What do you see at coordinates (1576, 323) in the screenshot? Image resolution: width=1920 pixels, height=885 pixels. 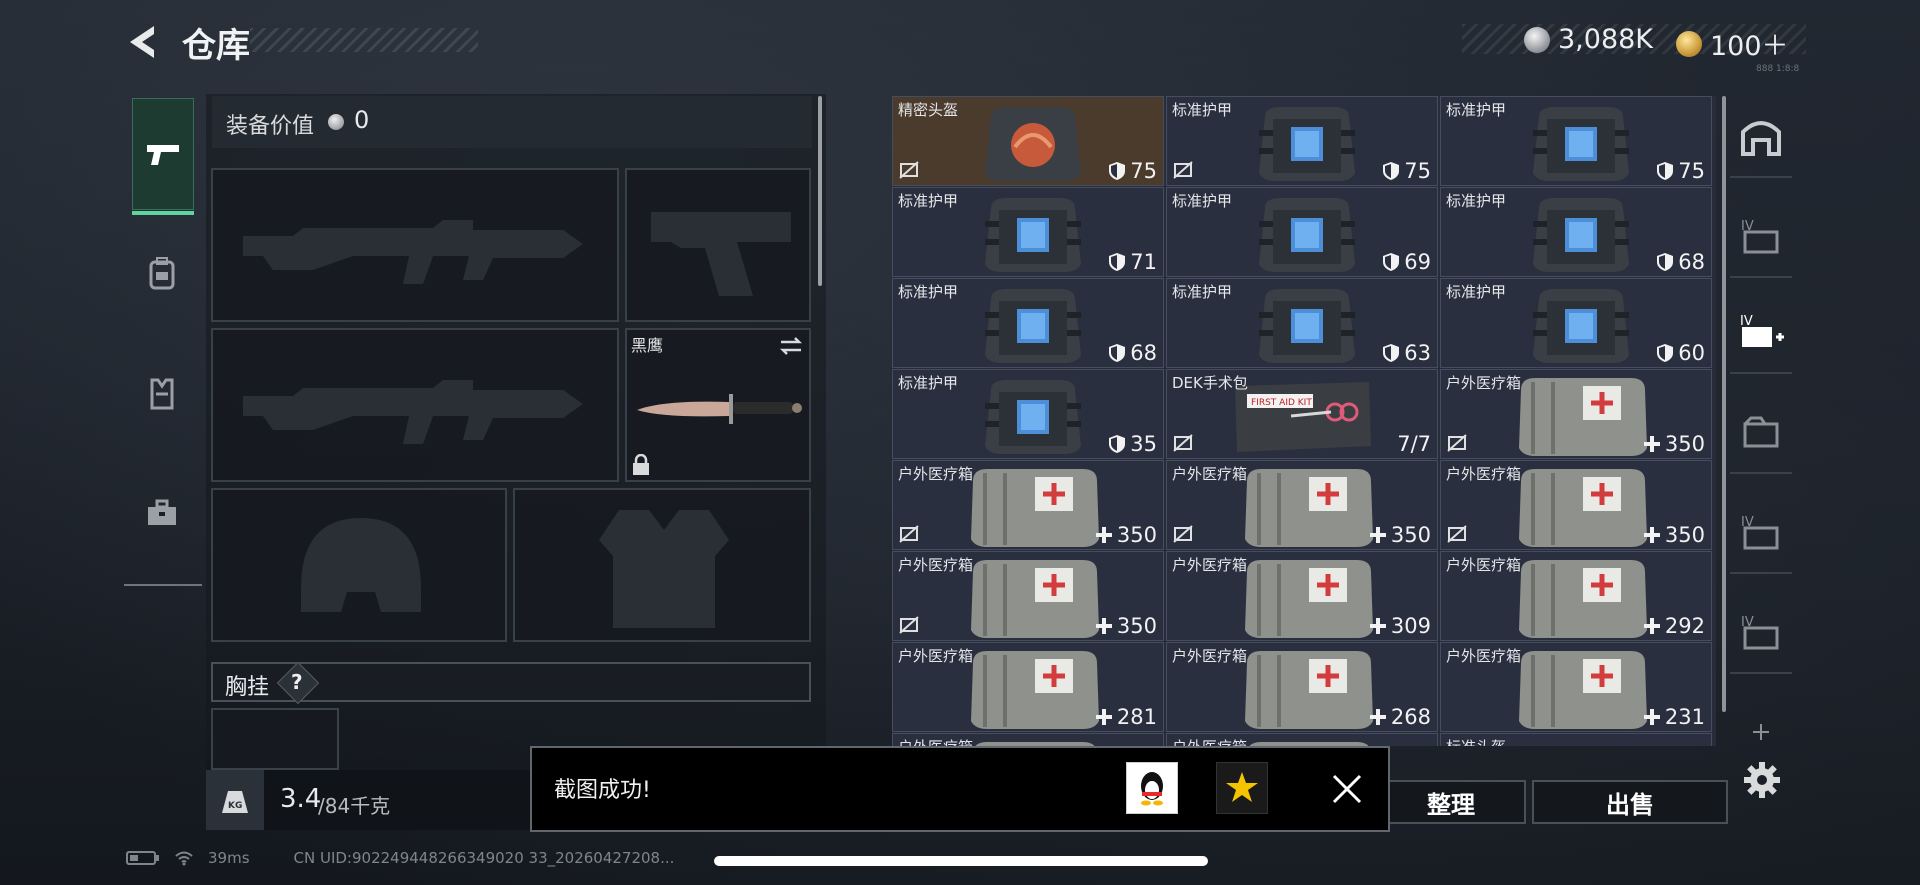 I see `inventory-item: 标准护甲 60` at bounding box center [1576, 323].